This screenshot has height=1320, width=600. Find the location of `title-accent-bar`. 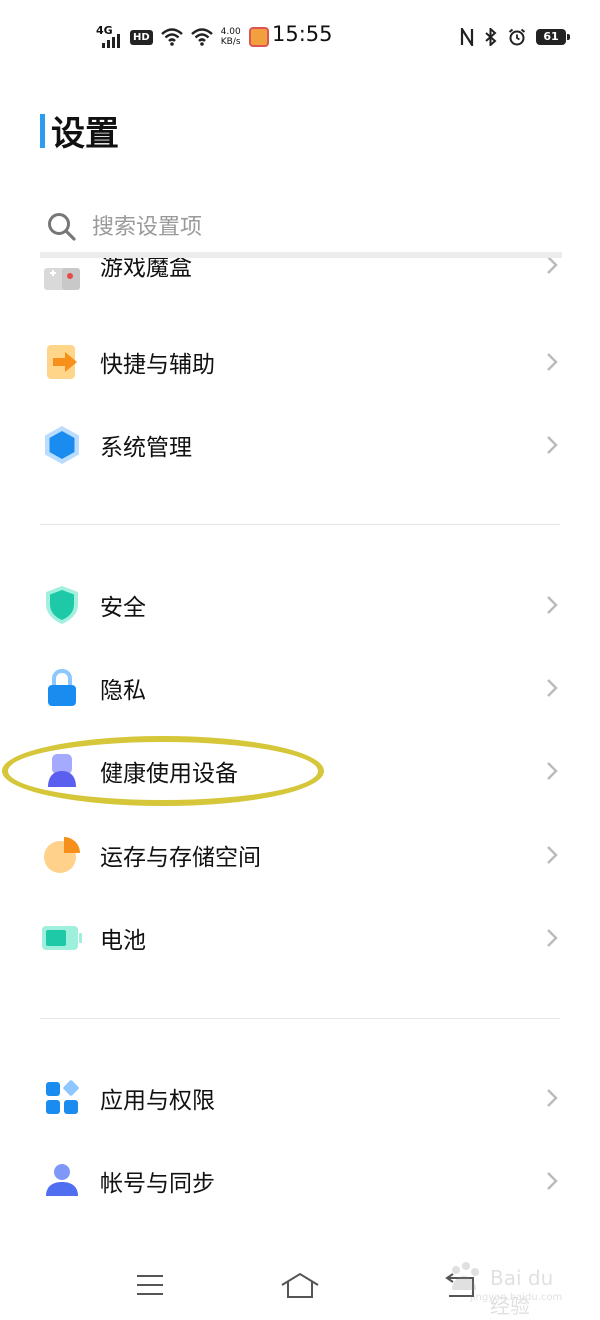

title-accent-bar is located at coordinates (42, 130).